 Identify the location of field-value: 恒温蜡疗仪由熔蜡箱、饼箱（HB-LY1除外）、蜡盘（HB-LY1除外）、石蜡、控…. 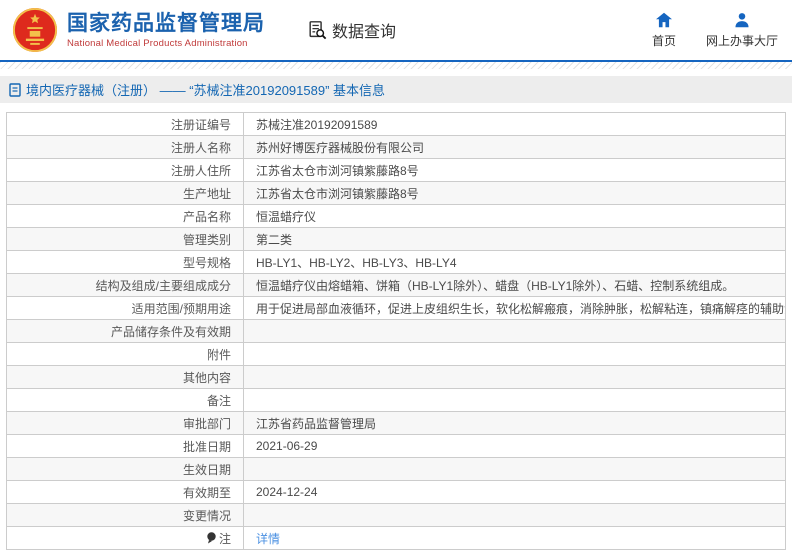
(514, 285).